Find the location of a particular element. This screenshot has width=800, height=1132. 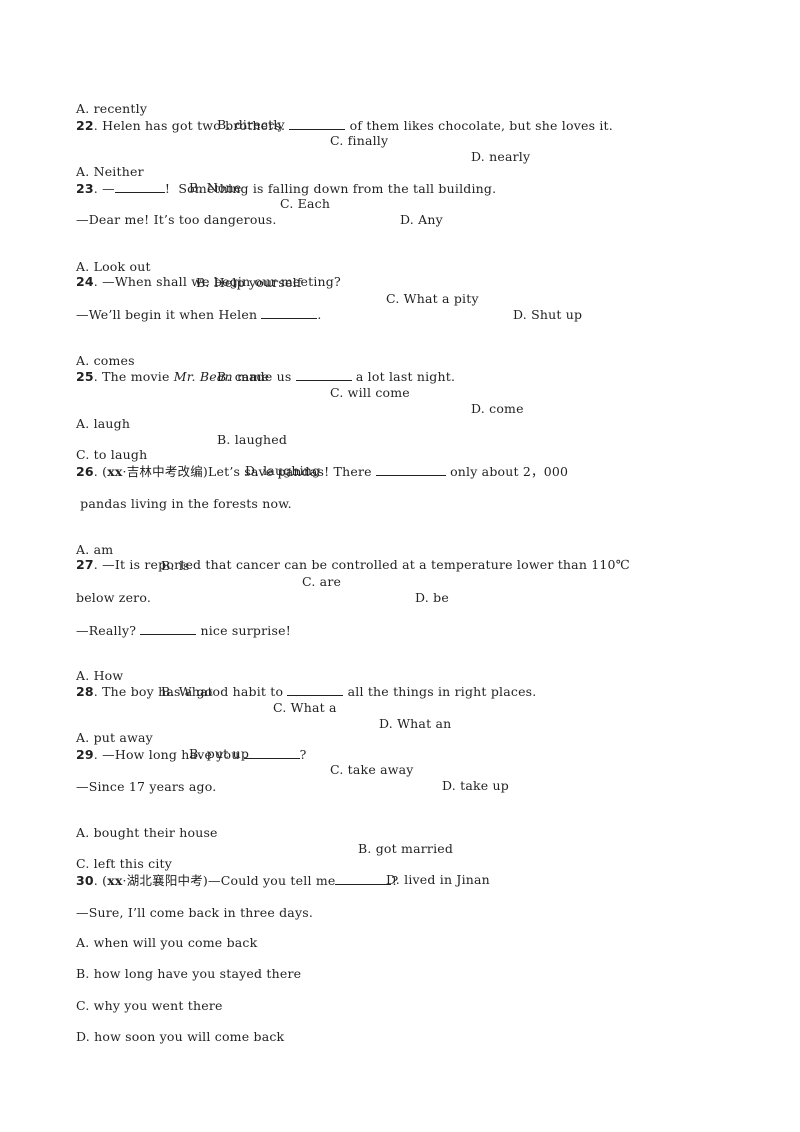

q29-stem: 29. —How long have you ? is located at coordinates (191, 754).